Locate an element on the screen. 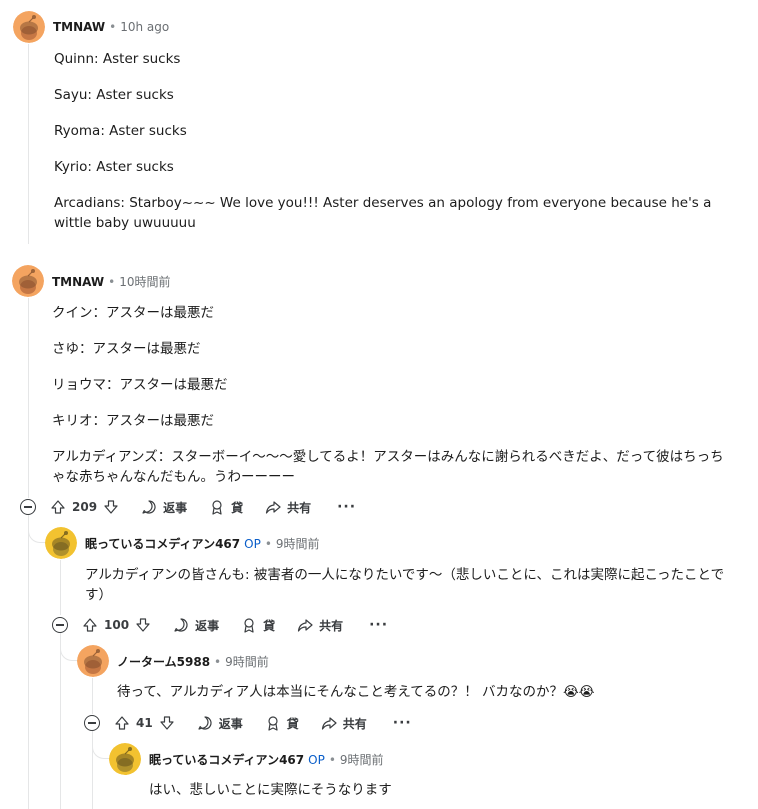  comment-body: 待って、アルカディア人は本当にそんなこと考えてるの？！ バカなのか？😭😭 is located at coordinates (427, 692).